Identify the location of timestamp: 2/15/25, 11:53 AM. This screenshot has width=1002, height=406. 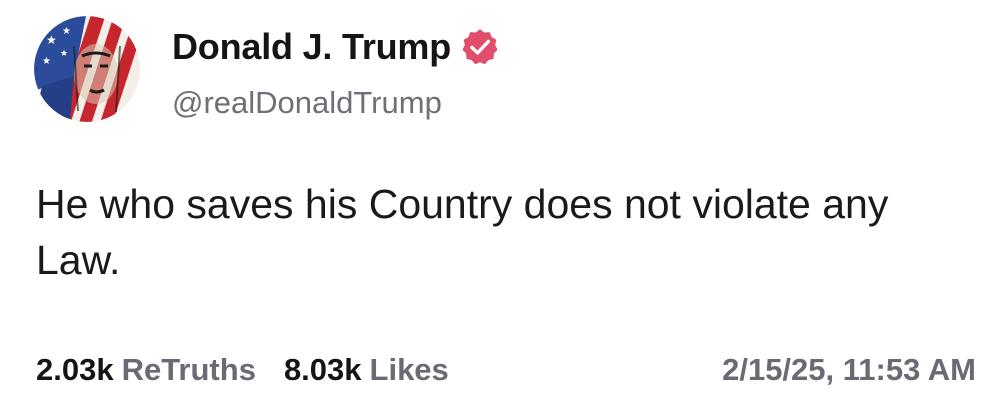
(849, 370).